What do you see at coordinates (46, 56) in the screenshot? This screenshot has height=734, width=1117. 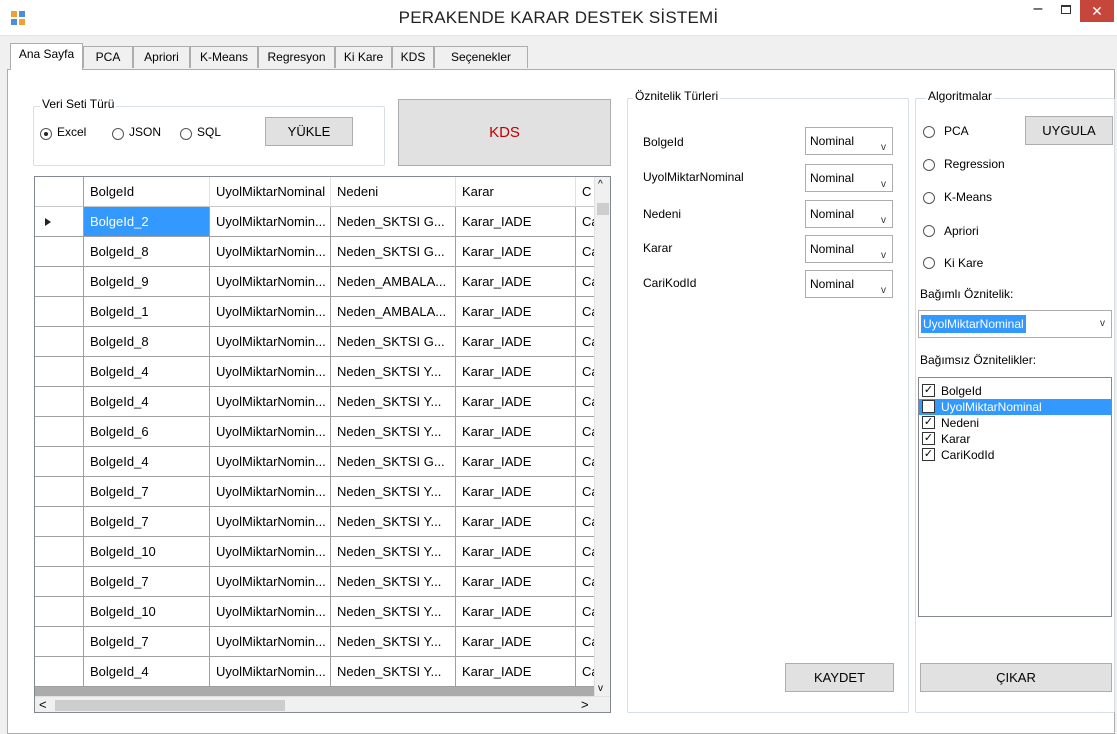 I see `tab-ana-sayfa: Ana Sayfa` at bounding box center [46, 56].